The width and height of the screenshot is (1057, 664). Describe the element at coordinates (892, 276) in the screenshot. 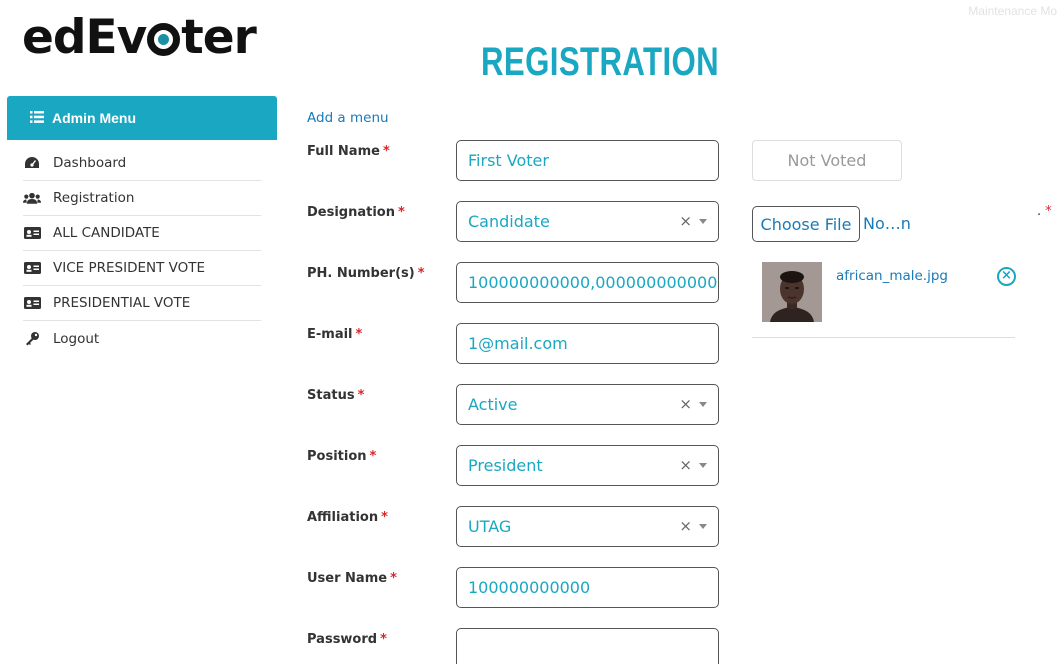

I see `uploaded-file-name: african_male.jpg` at that location.